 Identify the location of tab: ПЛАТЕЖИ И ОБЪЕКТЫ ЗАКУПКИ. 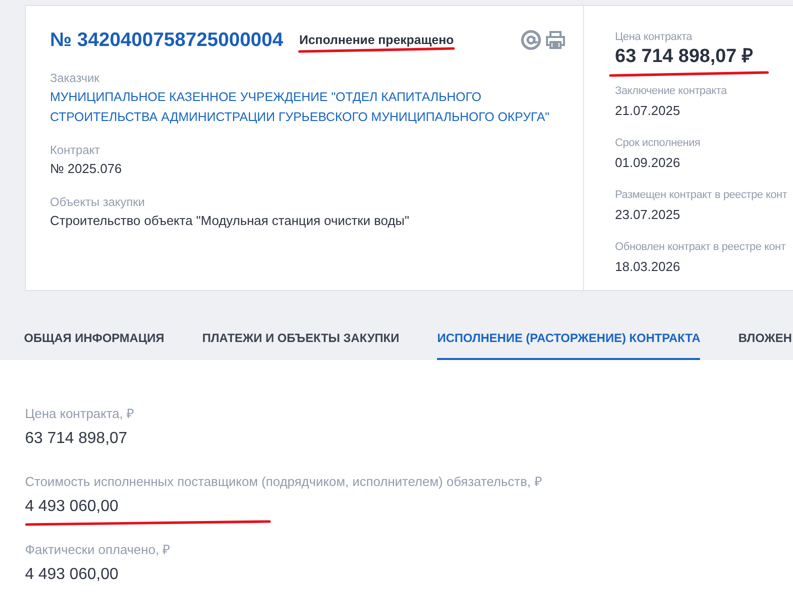
(301, 340).